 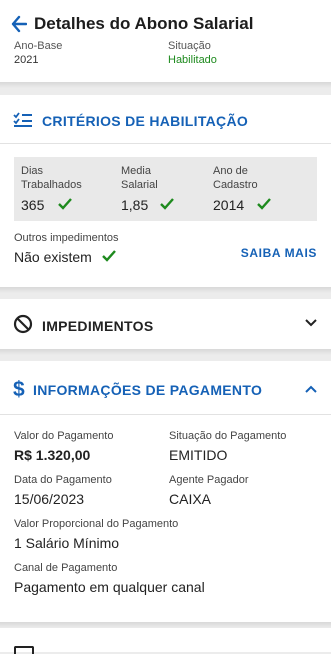 What do you see at coordinates (198, 455) in the screenshot?
I see `situacao-pagamento-value: EMITIDO` at bounding box center [198, 455].